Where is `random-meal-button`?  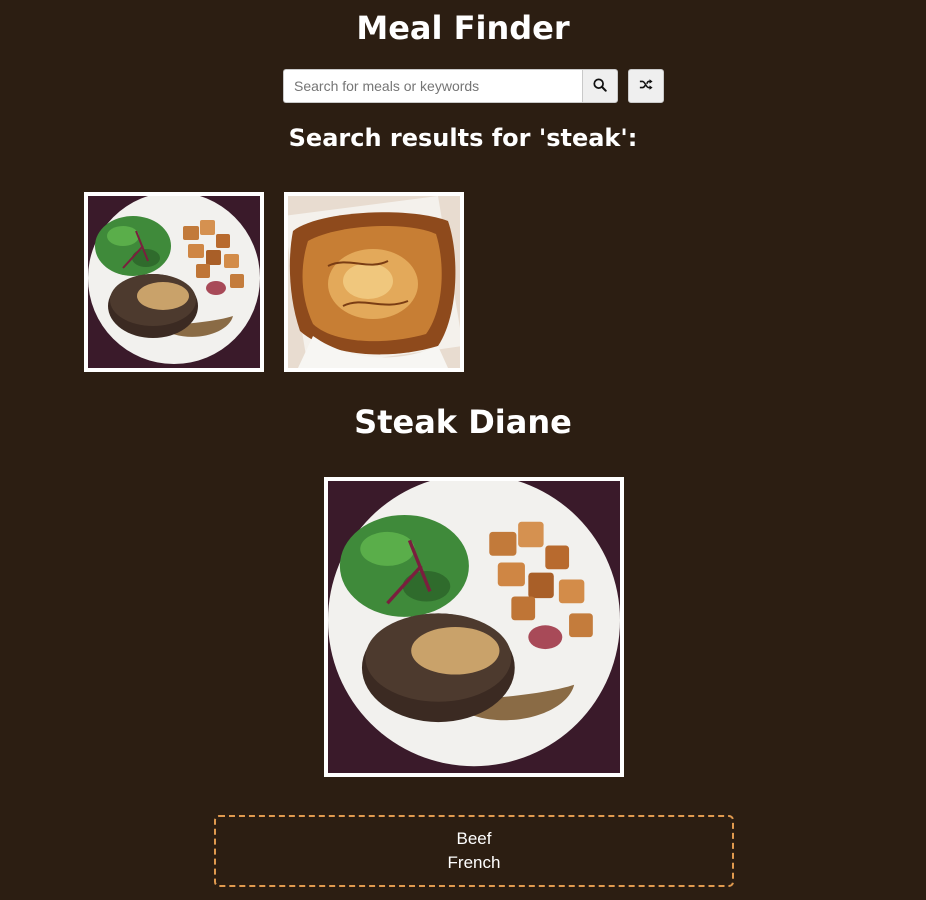
random-meal-button is located at coordinates (646, 86).